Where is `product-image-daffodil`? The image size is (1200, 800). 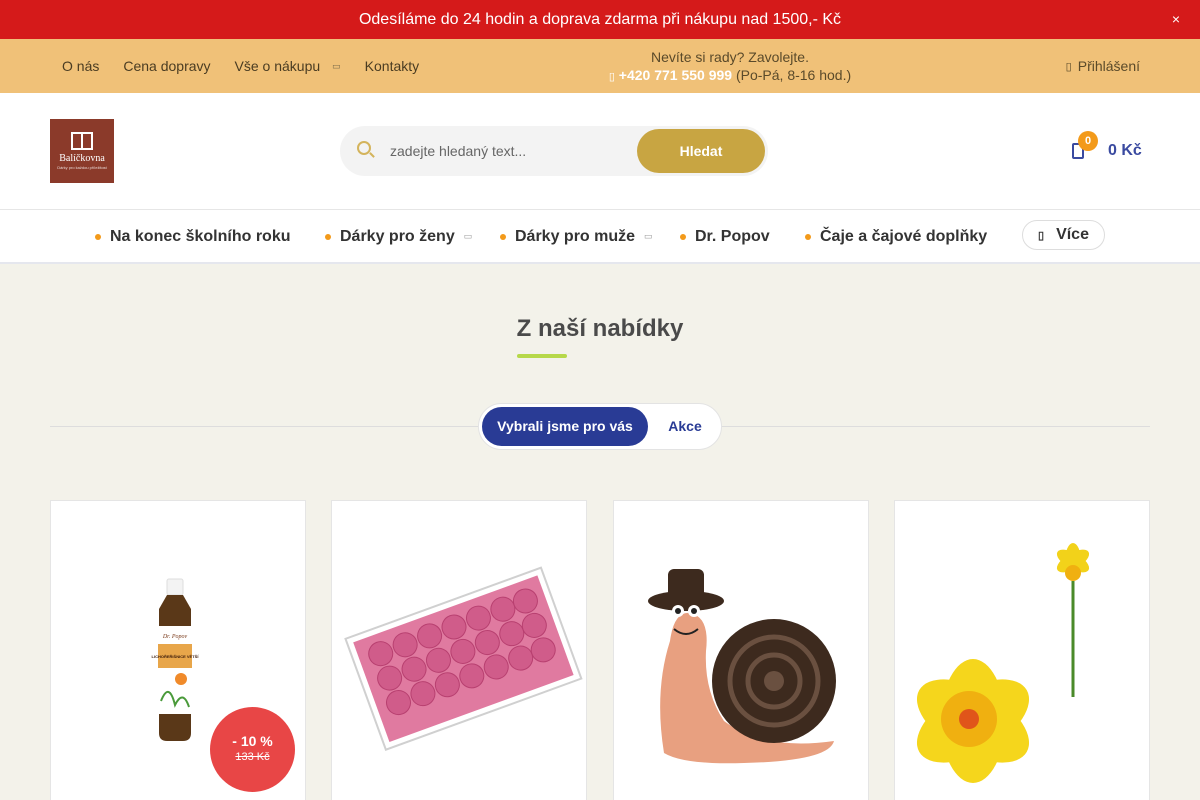 product-image-daffodil is located at coordinates (1003, 663).